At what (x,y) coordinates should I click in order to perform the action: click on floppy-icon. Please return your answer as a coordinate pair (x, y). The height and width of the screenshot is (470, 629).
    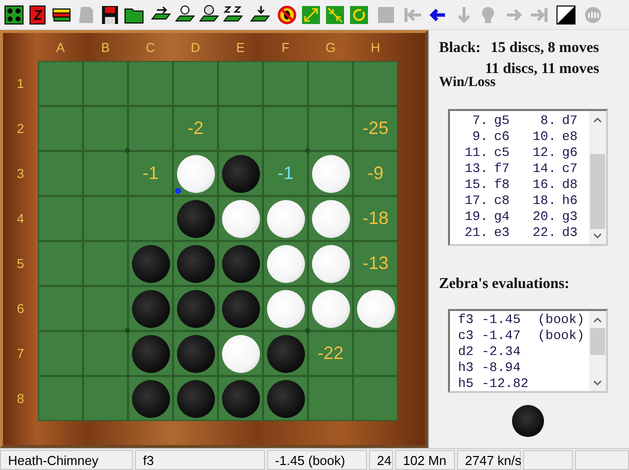
    Looking at the image, I should click on (110, 15).